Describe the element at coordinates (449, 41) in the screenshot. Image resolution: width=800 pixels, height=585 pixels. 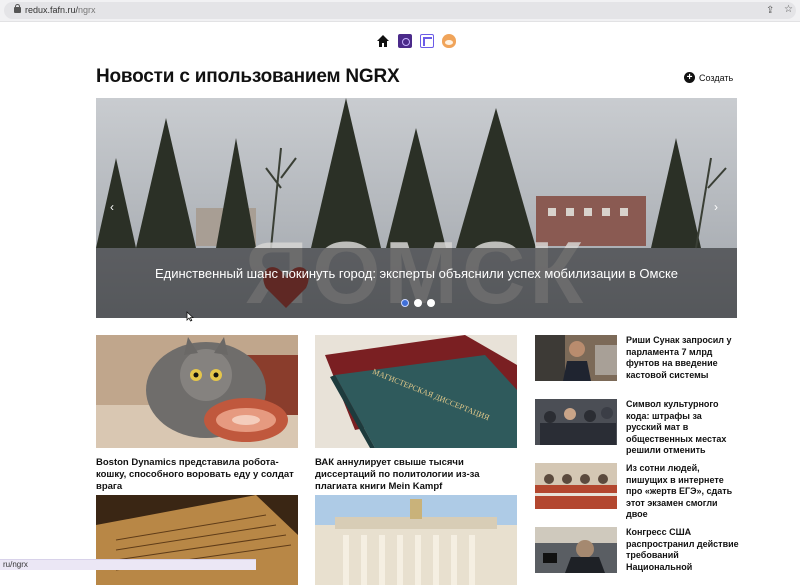
I see `shiba-icon` at that location.